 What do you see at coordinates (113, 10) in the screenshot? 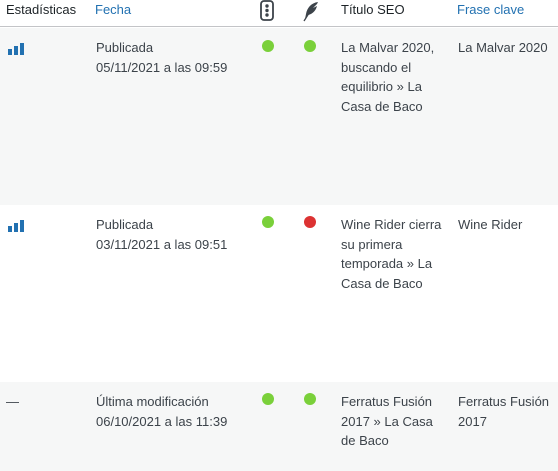
I see `column-header-date: Fecha` at bounding box center [113, 10].